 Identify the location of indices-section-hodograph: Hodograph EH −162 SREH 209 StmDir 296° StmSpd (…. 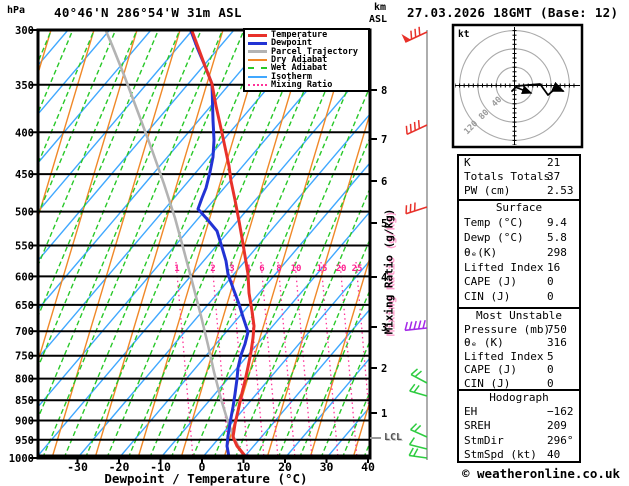
(519, 426).